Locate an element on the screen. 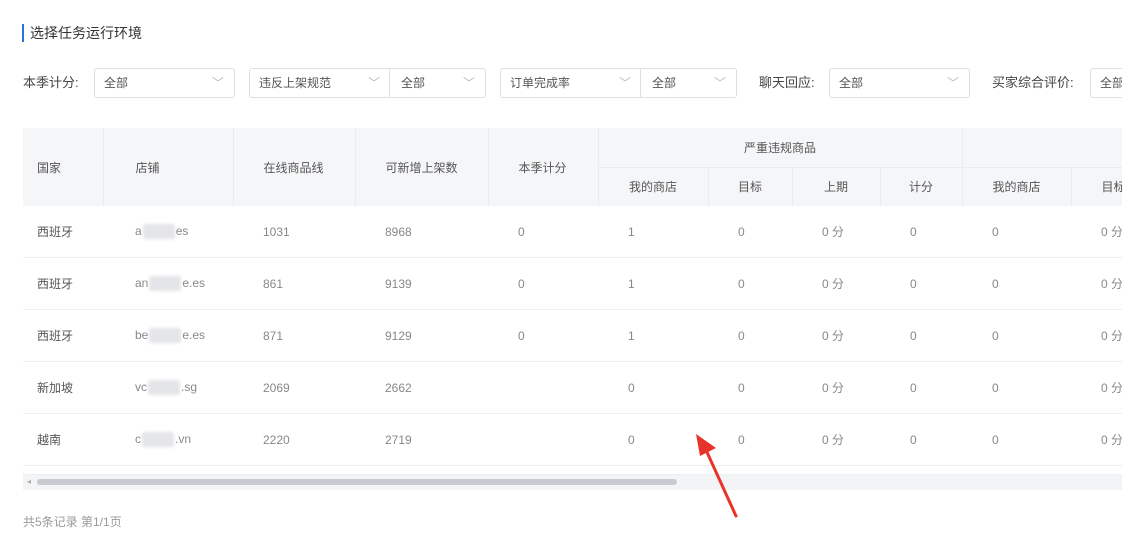  chat-label: 聊天回应: is located at coordinates (787, 82).